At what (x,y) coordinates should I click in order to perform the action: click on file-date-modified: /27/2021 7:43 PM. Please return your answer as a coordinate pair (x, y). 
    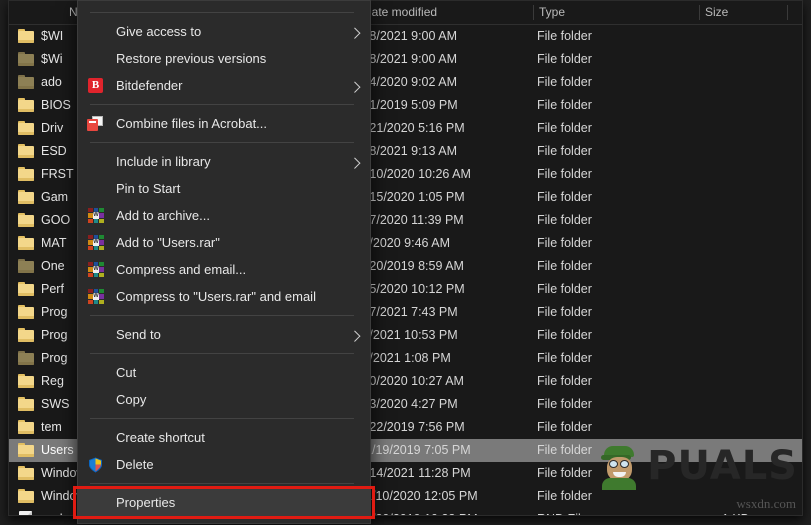
    Looking at the image, I should click on (408, 312).